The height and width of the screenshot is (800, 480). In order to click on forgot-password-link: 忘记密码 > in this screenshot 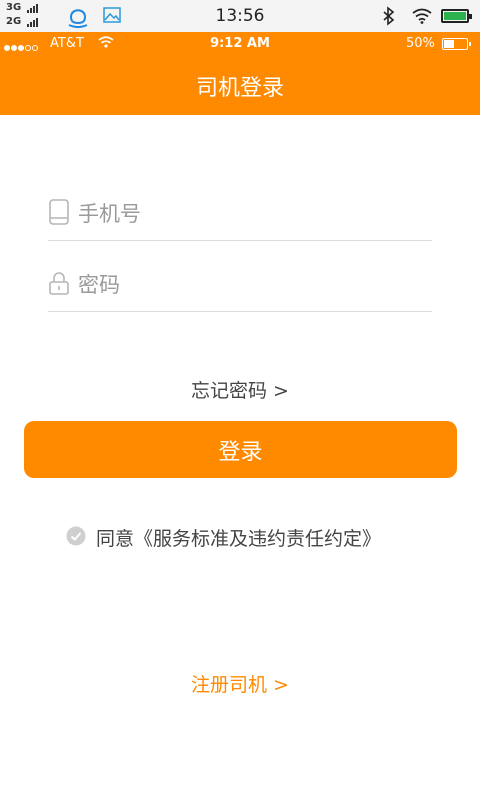, I will do `click(240, 389)`.